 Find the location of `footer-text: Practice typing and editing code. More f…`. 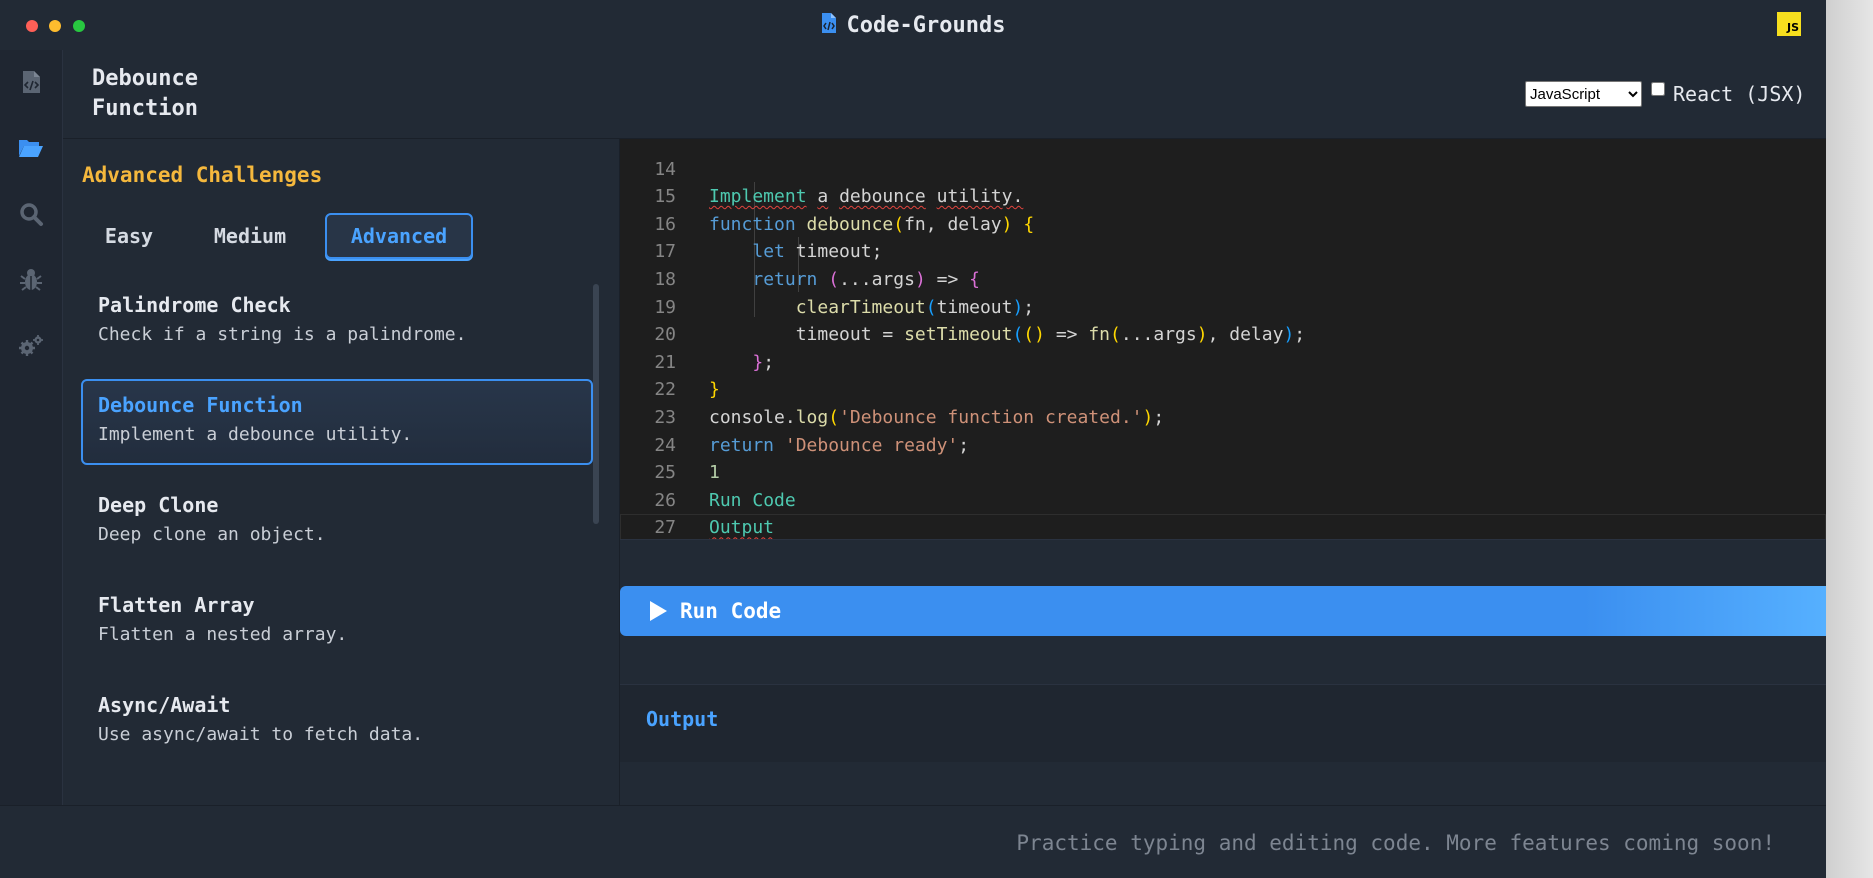

footer-text: Practice typing and editing code. More f… is located at coordinates (1395, 843).